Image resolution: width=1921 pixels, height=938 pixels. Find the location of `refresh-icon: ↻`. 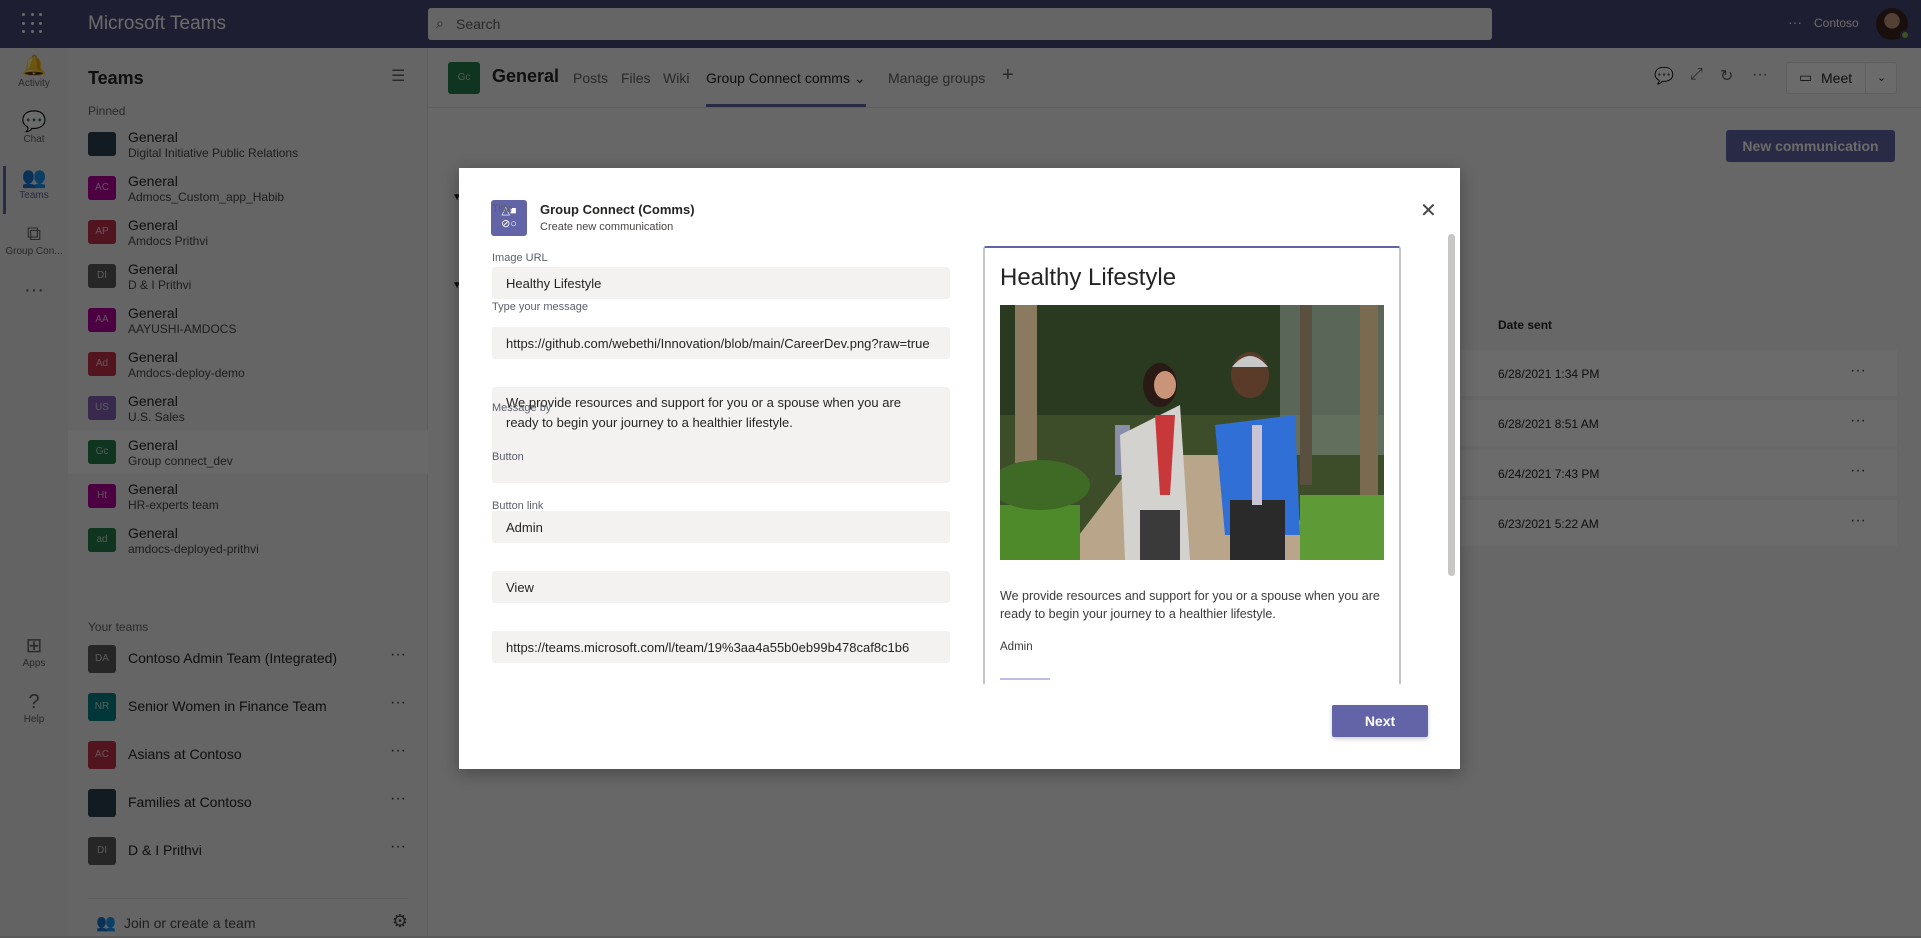

refresh-icon: ↻ is located at coordinates (1726, 76).